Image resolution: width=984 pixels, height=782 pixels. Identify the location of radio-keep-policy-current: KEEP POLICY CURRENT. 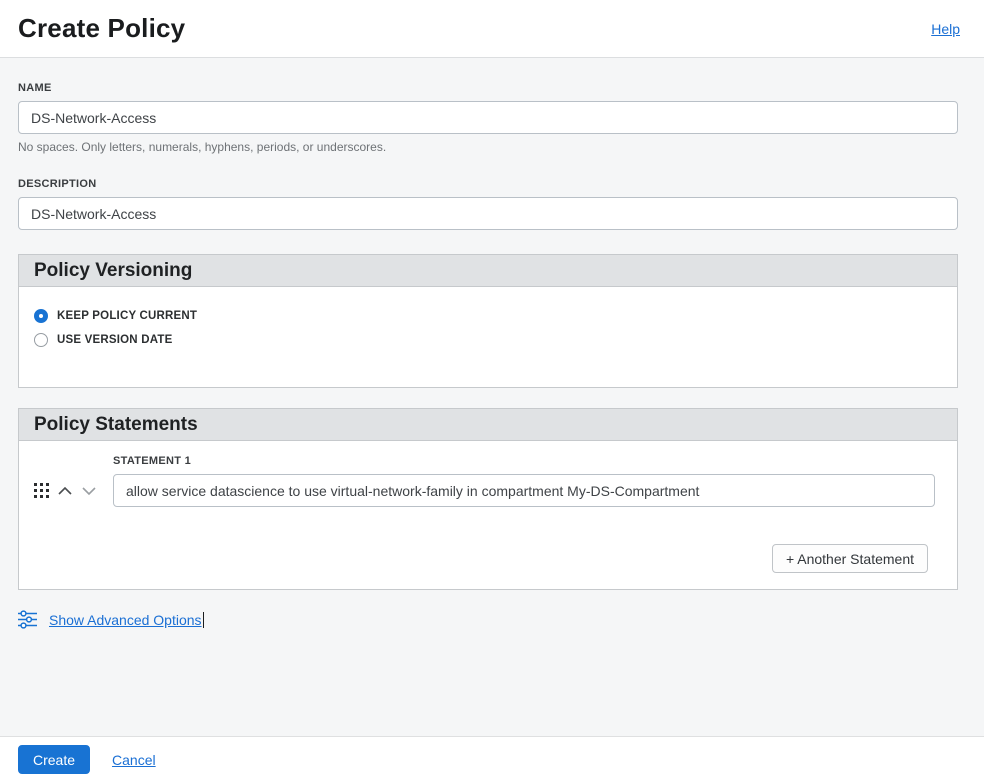
(488, 316).